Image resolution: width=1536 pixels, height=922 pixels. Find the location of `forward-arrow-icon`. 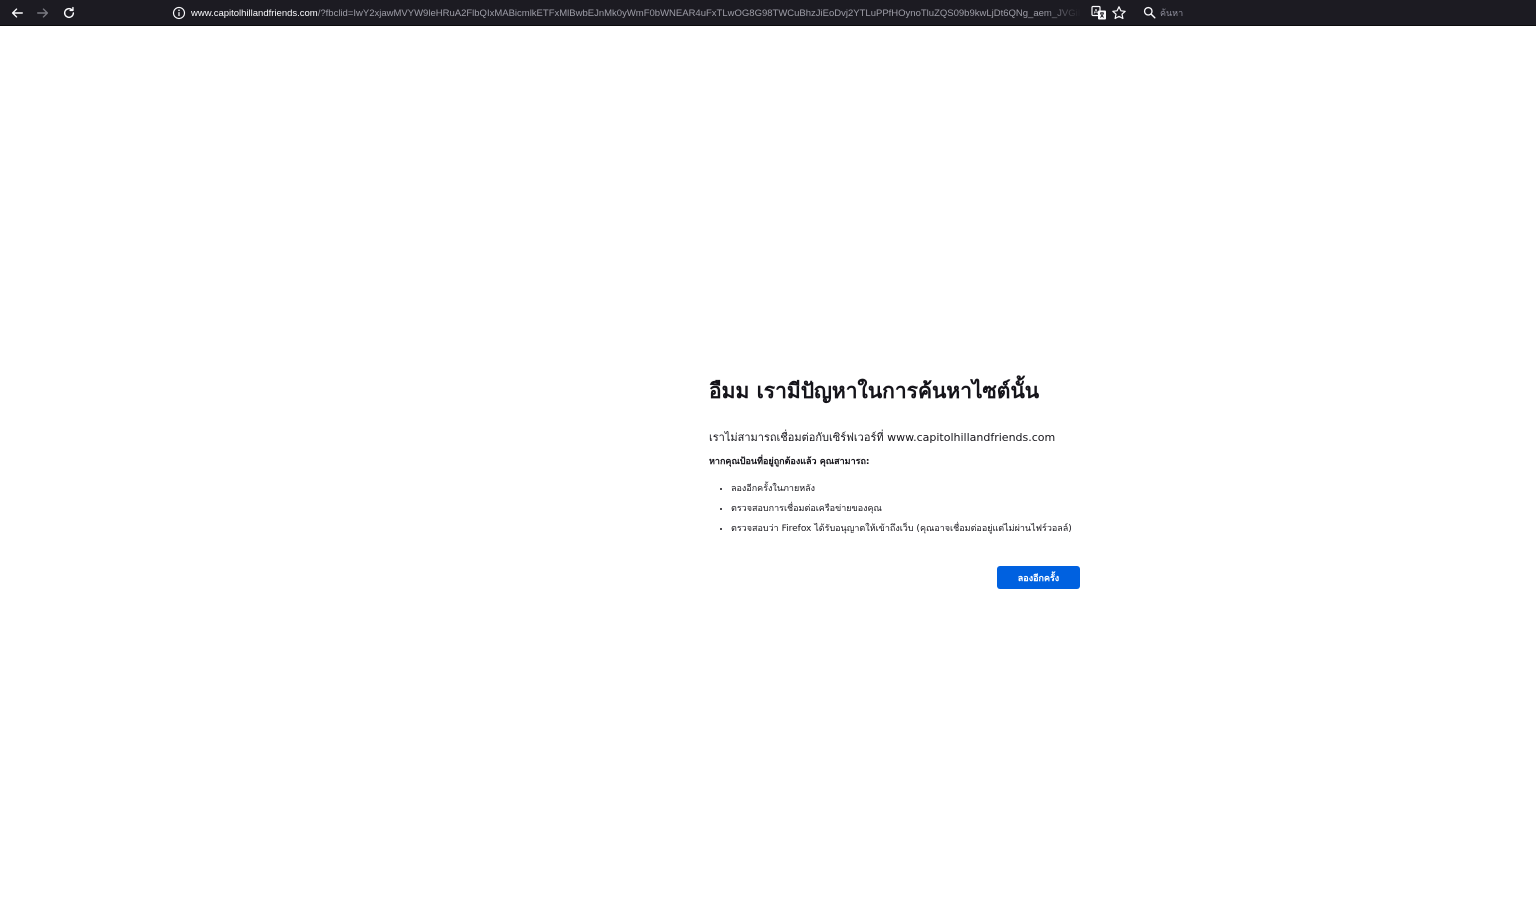

forward-arrow-icon is located at coordinates (43, 13).